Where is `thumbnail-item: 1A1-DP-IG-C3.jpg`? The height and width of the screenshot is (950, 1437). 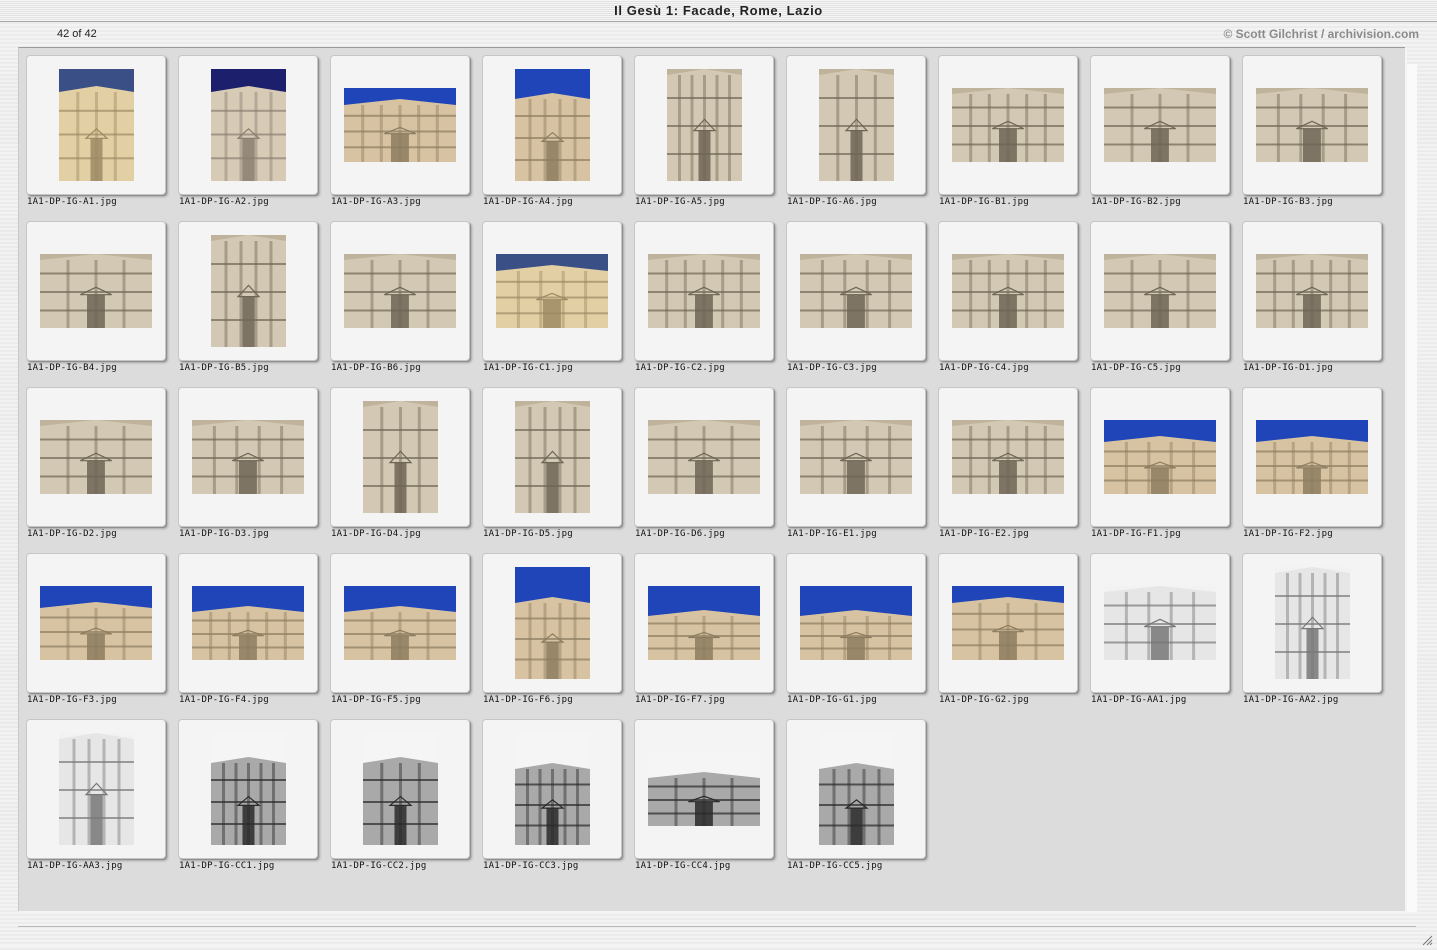 thumbnail-item: 1A1-DP-IG-C3.jpg is located at coordinates (856, 297).